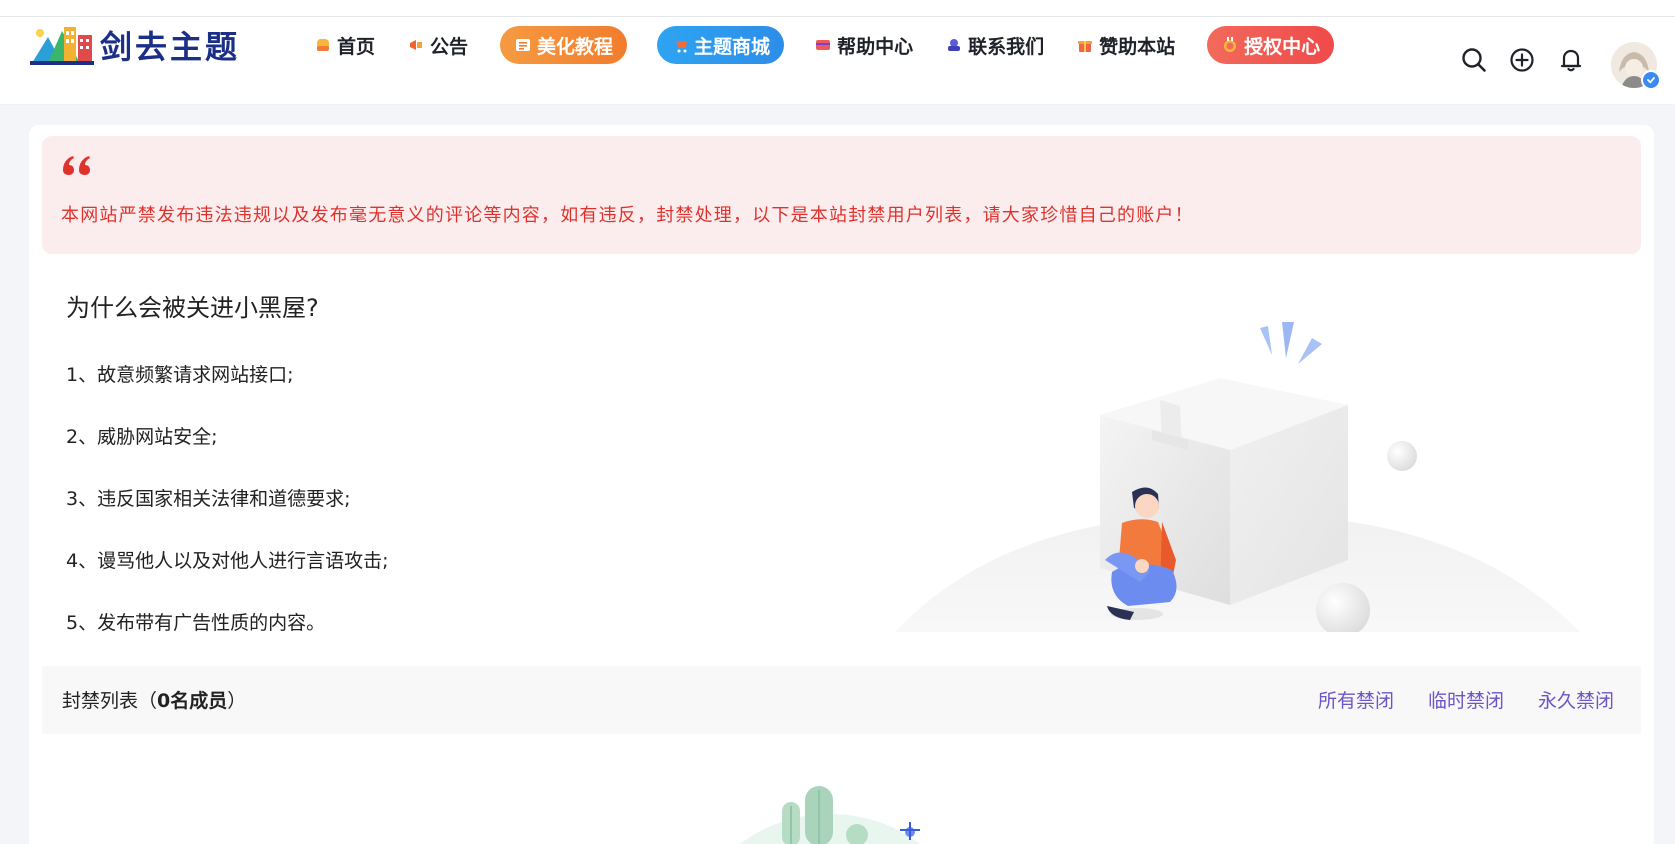 The image size is (1675, 844). Describe the element at coordinates (1356, 699) in the screenshot. I see `filter-all-bans: 所有禁闭` at that location.